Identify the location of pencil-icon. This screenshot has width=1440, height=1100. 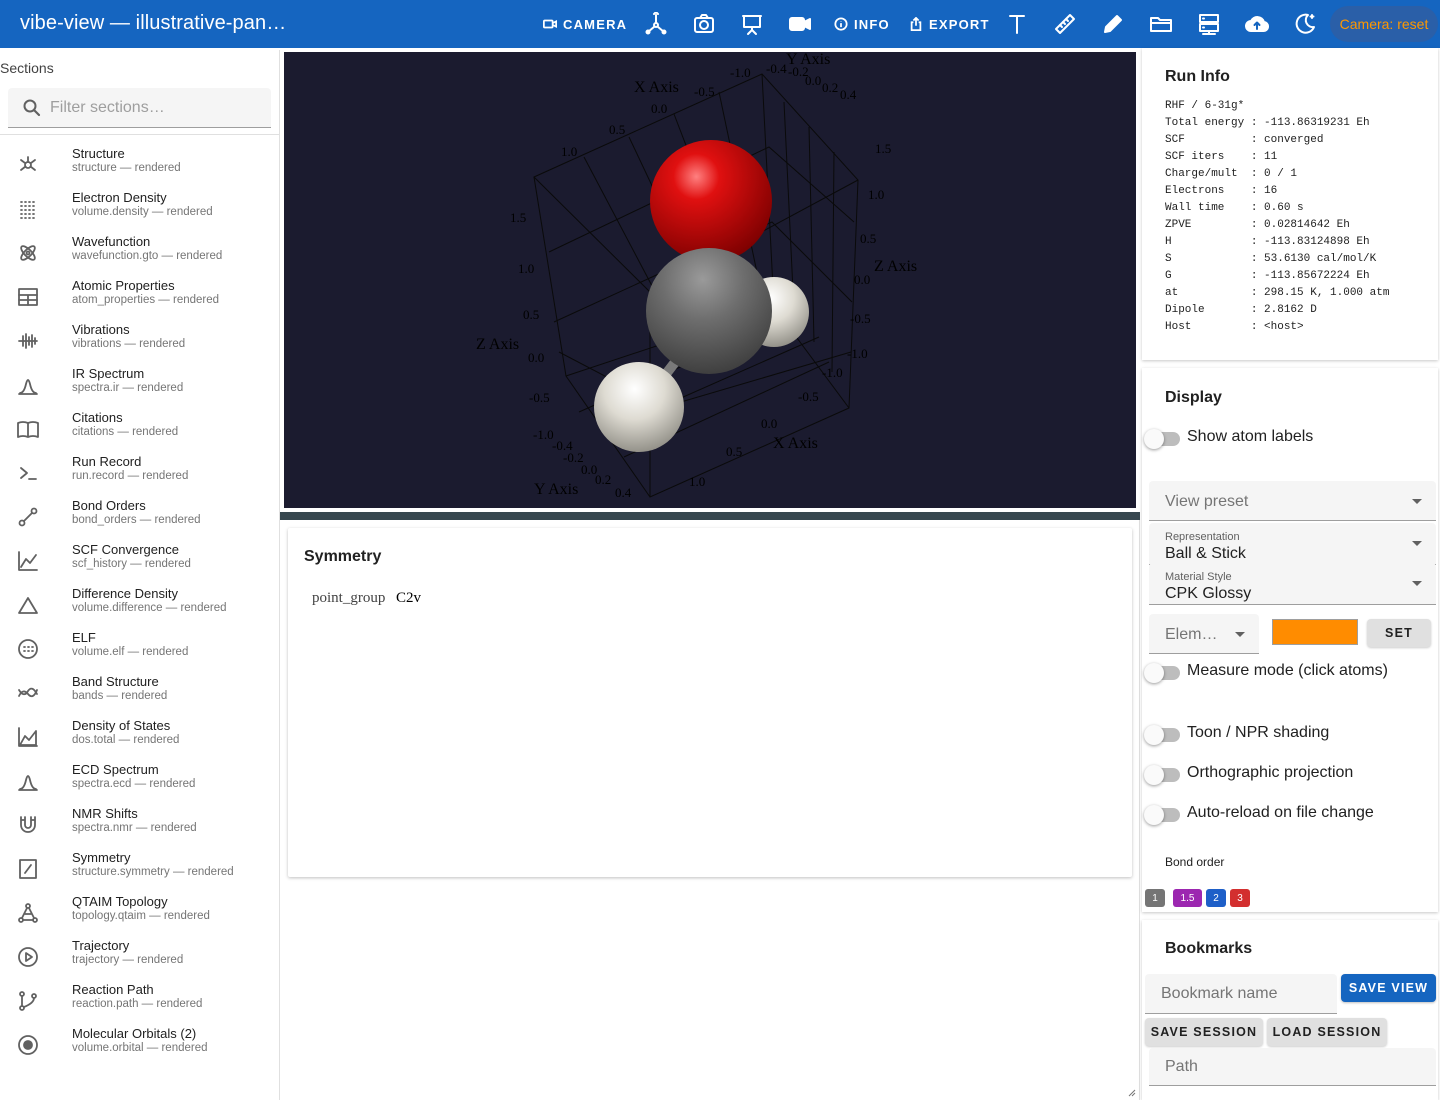
(1113, 24).